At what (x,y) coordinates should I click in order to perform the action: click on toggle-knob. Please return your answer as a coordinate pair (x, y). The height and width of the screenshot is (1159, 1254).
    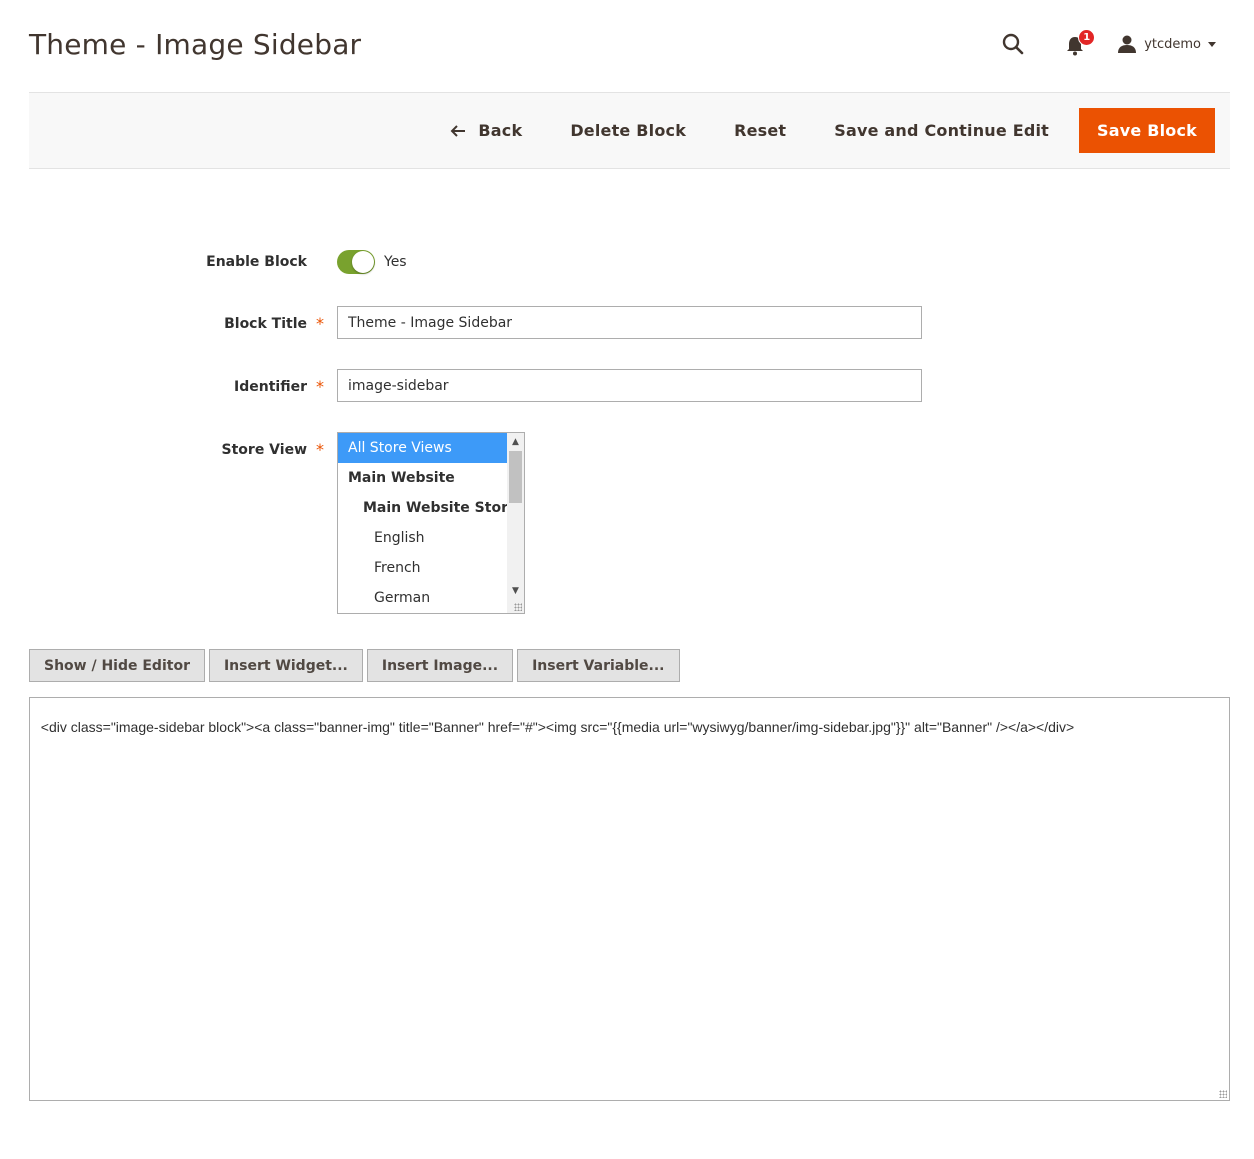
    Looking at the image, I should click on (363, 262).